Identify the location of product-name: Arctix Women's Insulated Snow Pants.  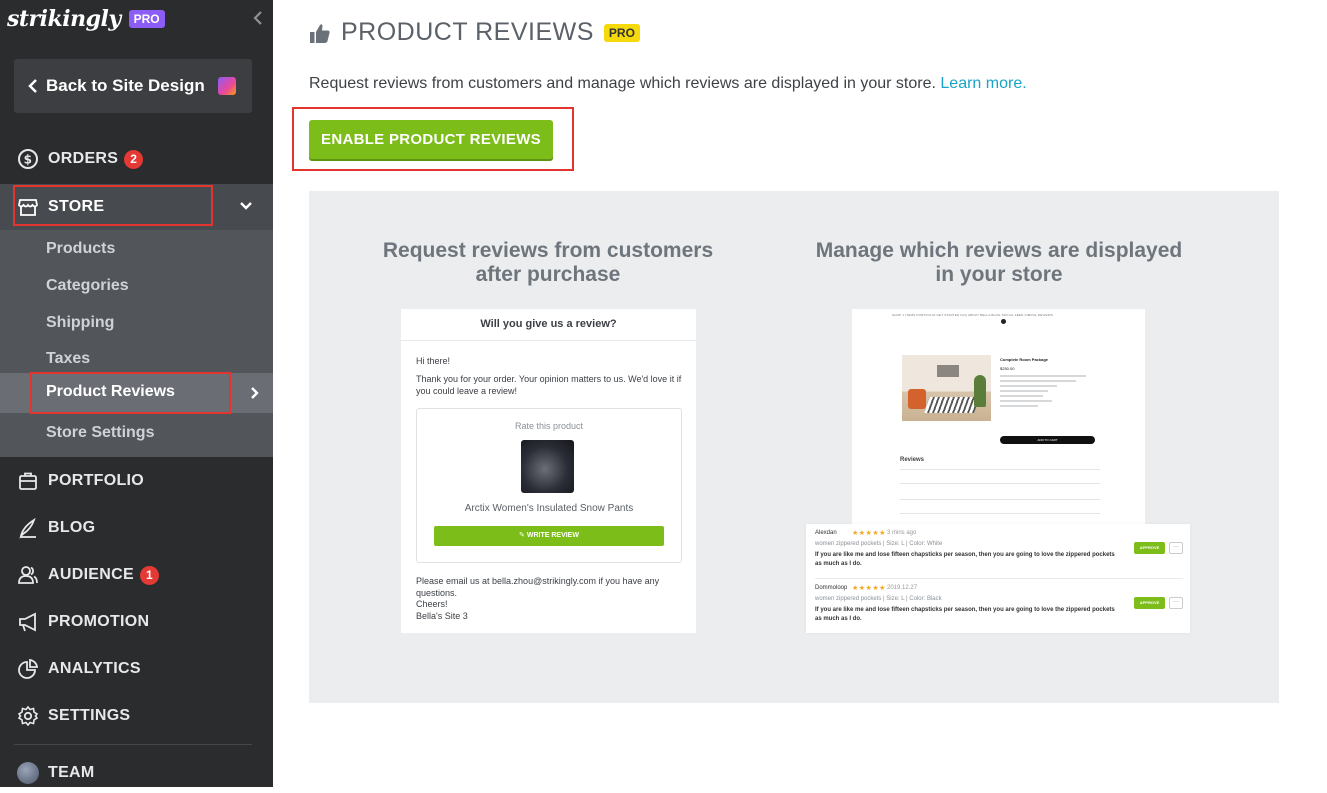
(549, 508).